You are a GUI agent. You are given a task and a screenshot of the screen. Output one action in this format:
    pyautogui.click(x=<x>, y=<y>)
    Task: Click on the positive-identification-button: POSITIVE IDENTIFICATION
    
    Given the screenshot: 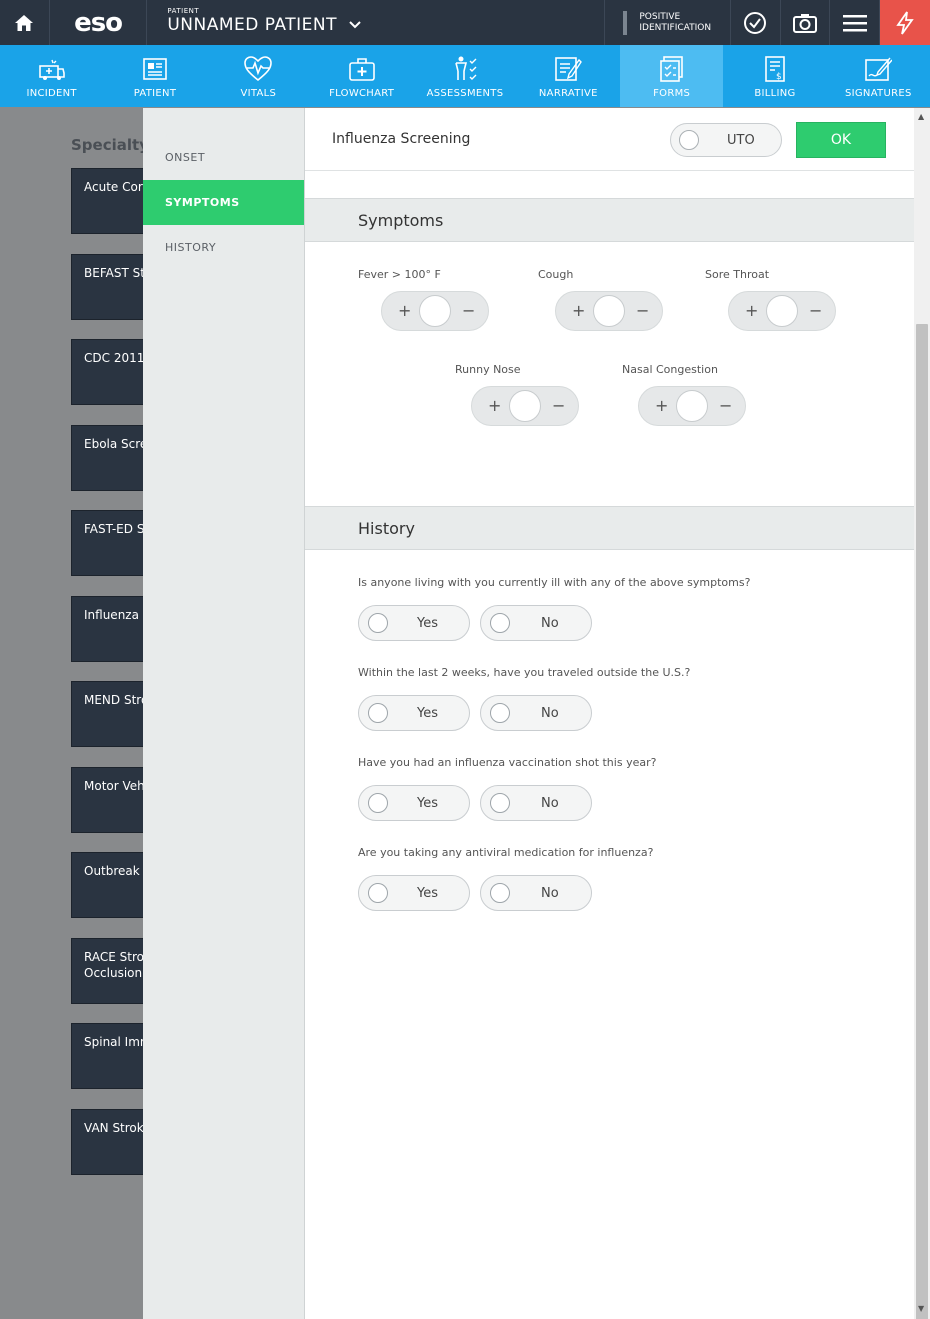 What is the action you would take?
    pyautogui.click(x=668, y=22)
    